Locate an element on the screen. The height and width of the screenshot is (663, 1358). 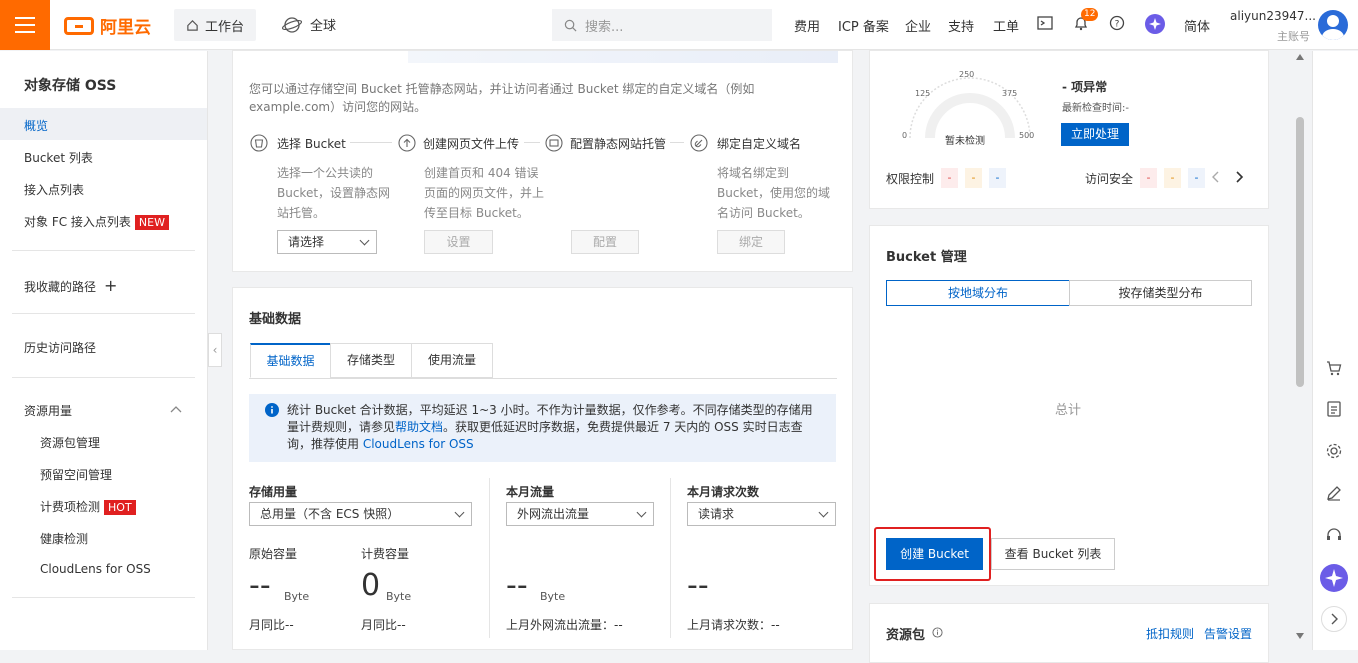
requests-title: 本月请求次数 is located at coordinates (723, 492).